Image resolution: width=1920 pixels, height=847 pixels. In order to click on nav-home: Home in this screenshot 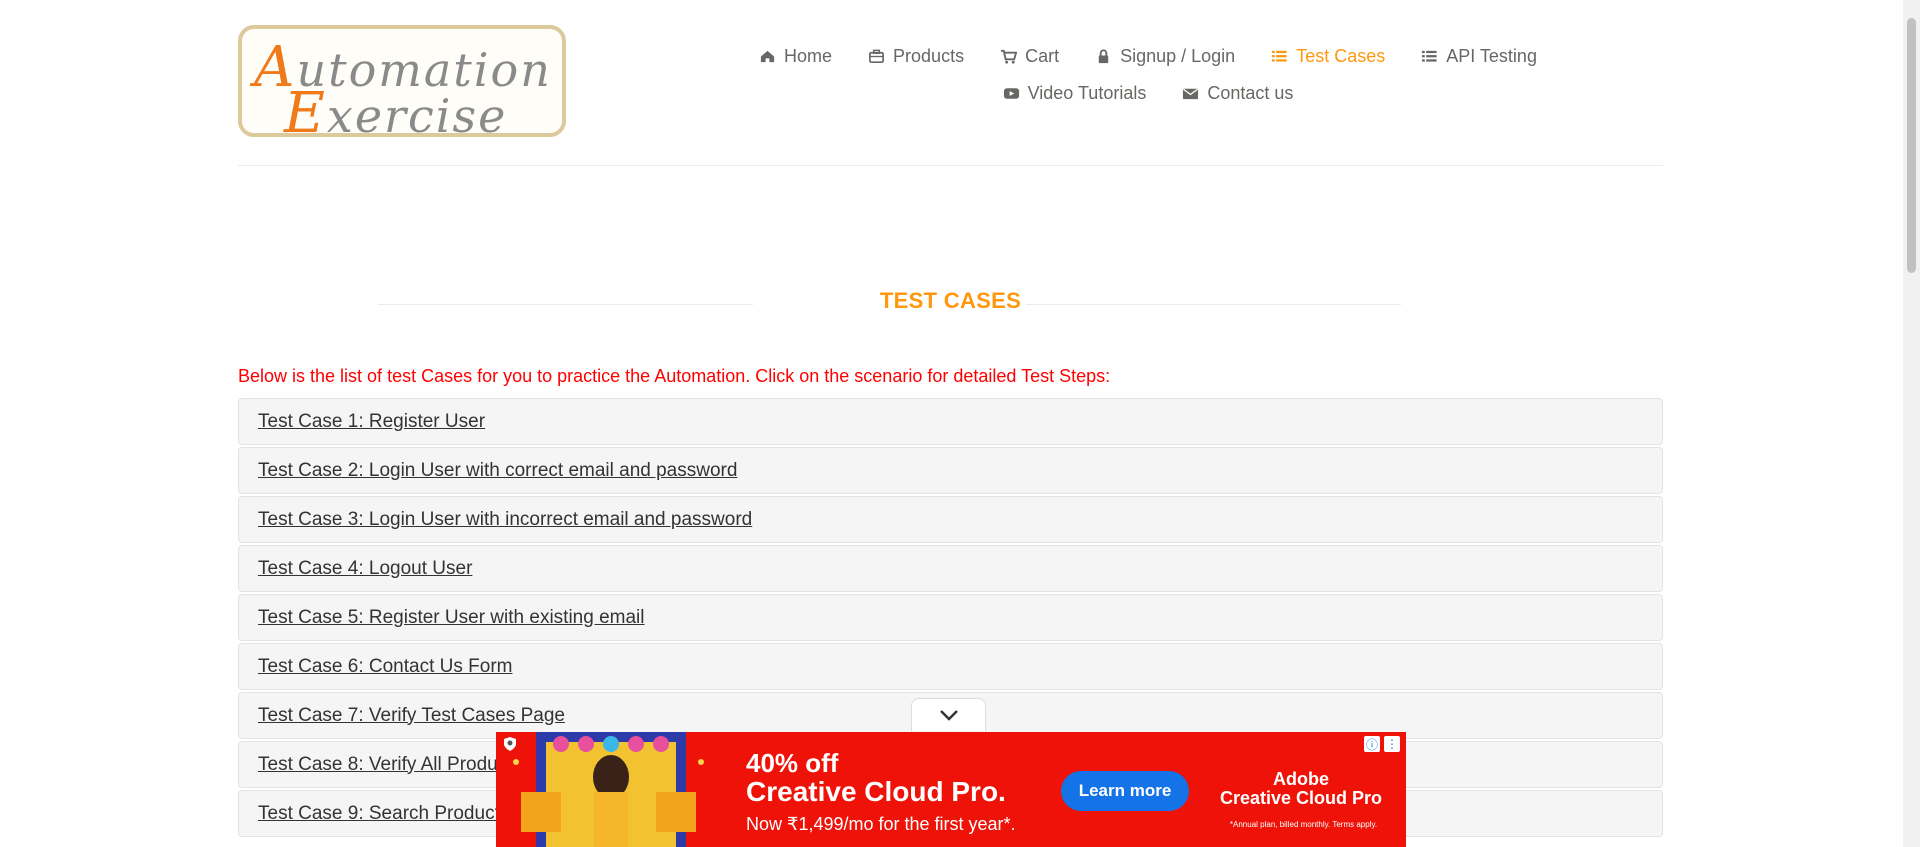, I will do `click(795, 56)`.